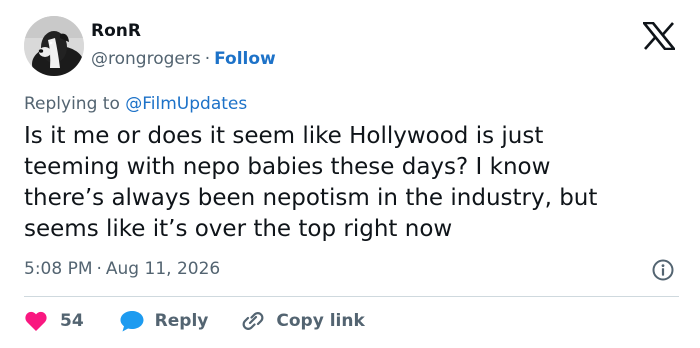  I want to click on copy-link-button: Copy link, so click(302, 321).